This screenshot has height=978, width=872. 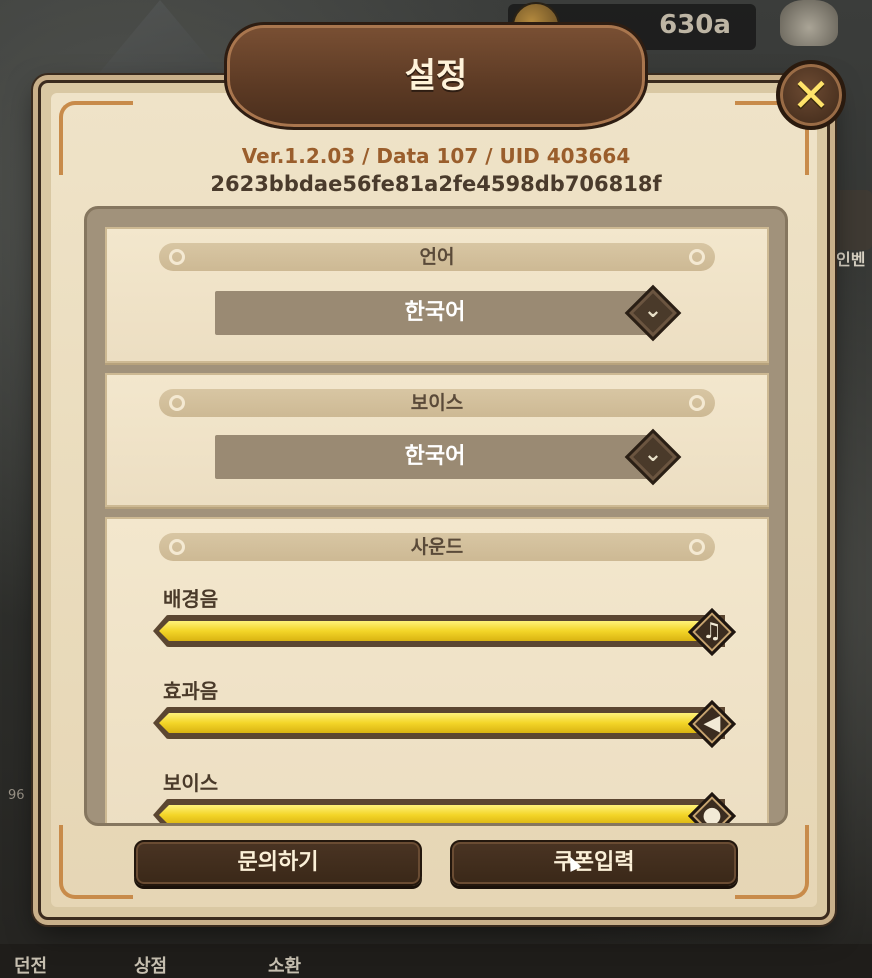 I want to click on voice-volume-slider, so click(x=439, y=811).